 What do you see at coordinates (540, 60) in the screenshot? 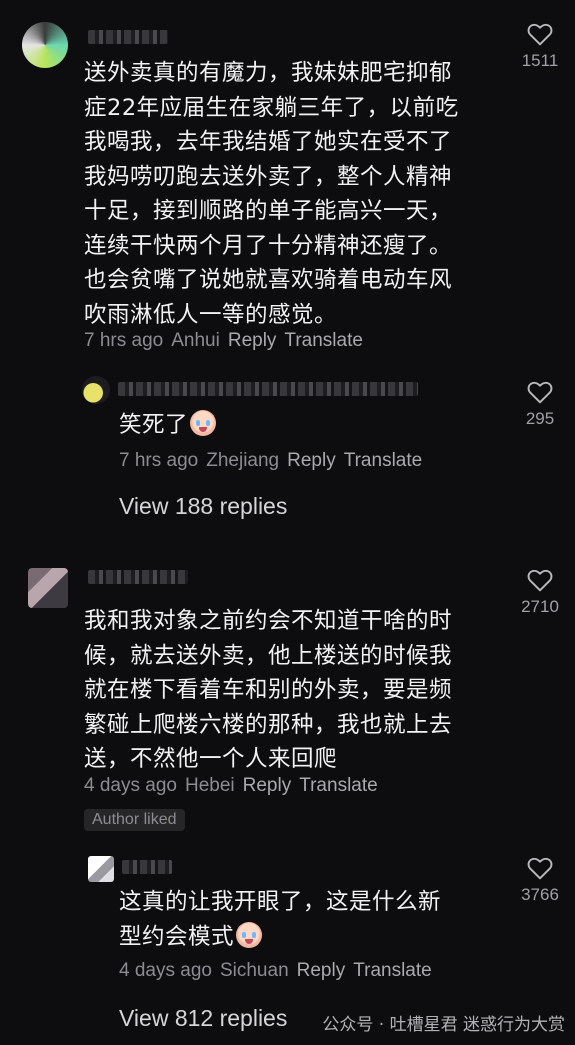
I see `like-count: 1511` at bounding box center [540, 60].